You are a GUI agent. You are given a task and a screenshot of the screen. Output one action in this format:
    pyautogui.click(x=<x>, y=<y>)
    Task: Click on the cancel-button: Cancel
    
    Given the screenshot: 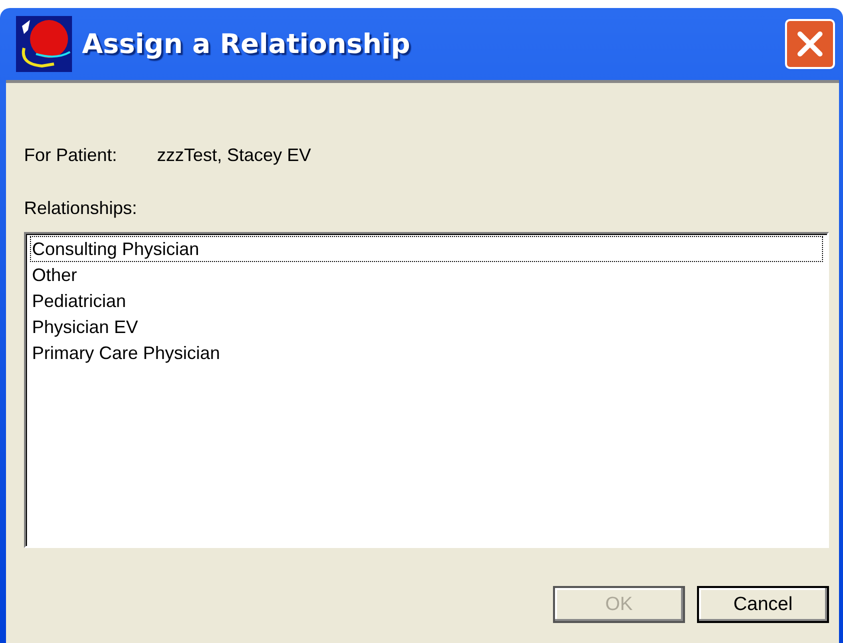 What is the action you would take?
    pyautogui.click(x=763, y=604)
    